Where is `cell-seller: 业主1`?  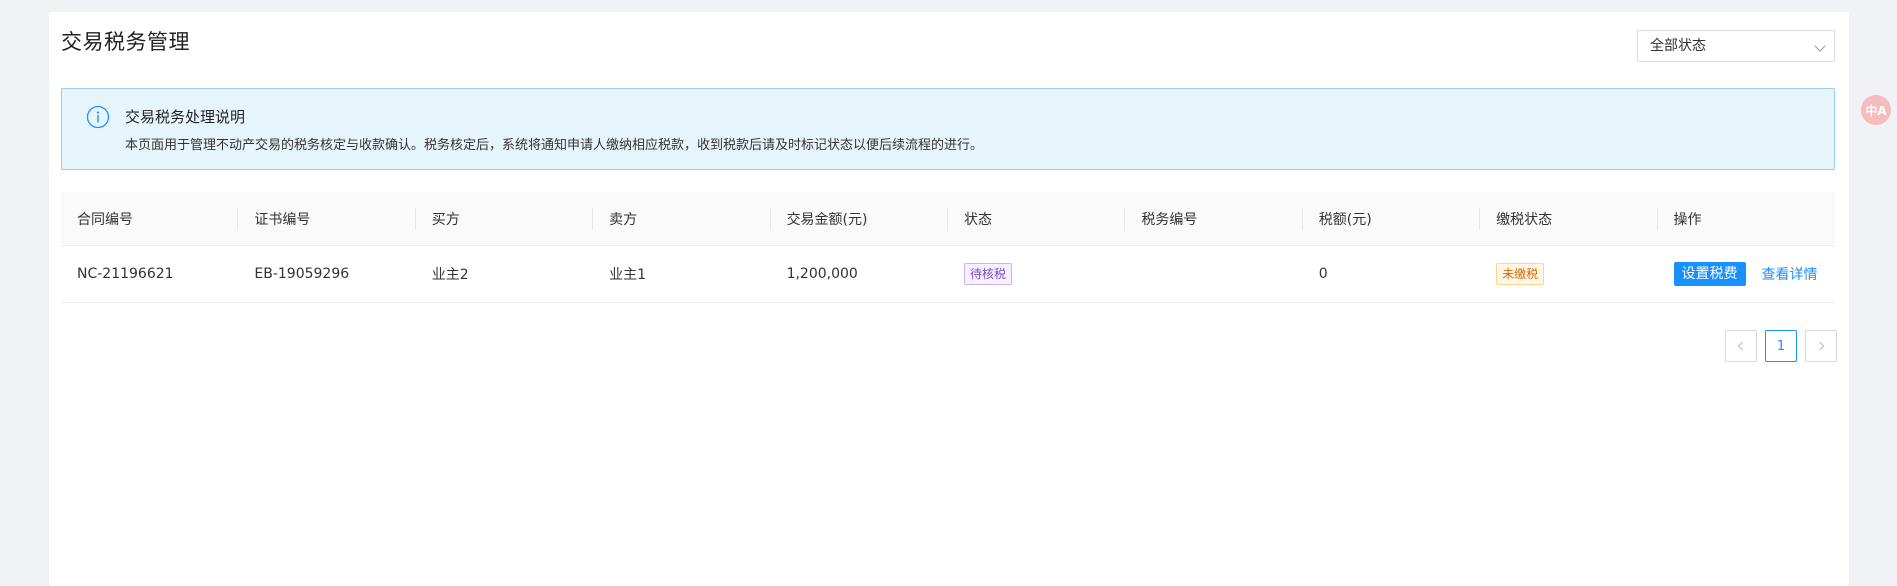
cell-seller: 业主1 is located at coordinates (628, 275).